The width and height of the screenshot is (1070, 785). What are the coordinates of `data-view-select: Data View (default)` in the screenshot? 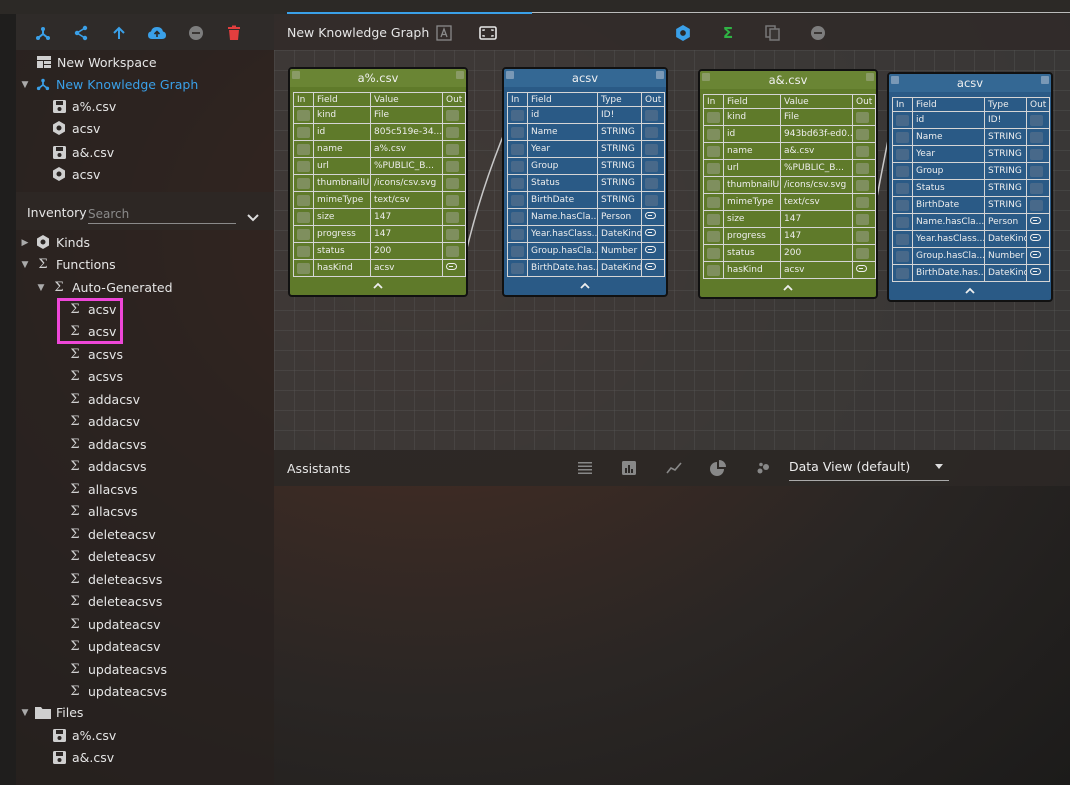 It's located at (869, 470).